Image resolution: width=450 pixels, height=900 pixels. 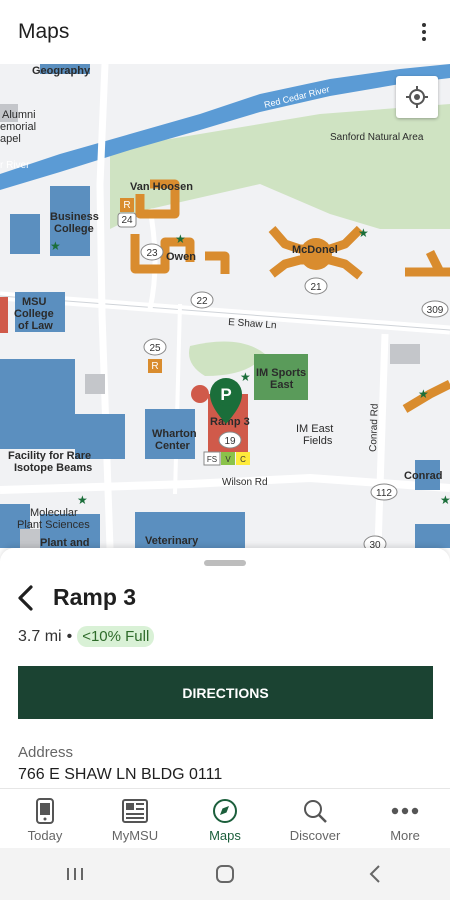 What do you see at coordinates (423, 476) in the screenshot?
I see `svg-text: Conrad` at bounding box center [423, 476].